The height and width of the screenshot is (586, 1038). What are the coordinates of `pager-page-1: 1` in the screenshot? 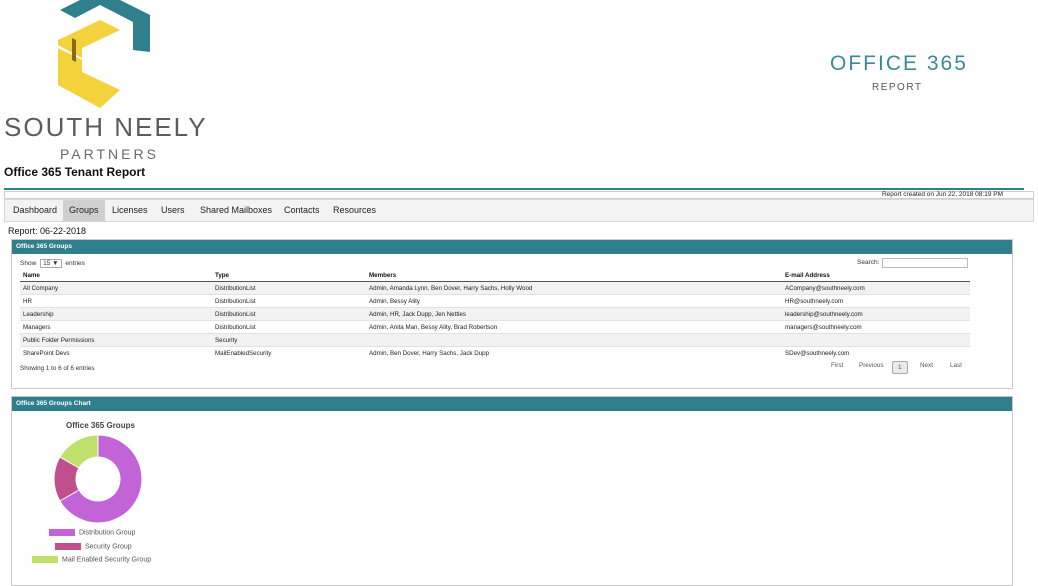 It's located at (900, 367).